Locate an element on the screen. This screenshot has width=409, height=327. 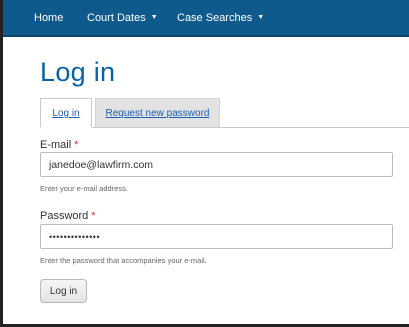
nav-case-searches-label: Case Searches is located at coordinates (215, 18).